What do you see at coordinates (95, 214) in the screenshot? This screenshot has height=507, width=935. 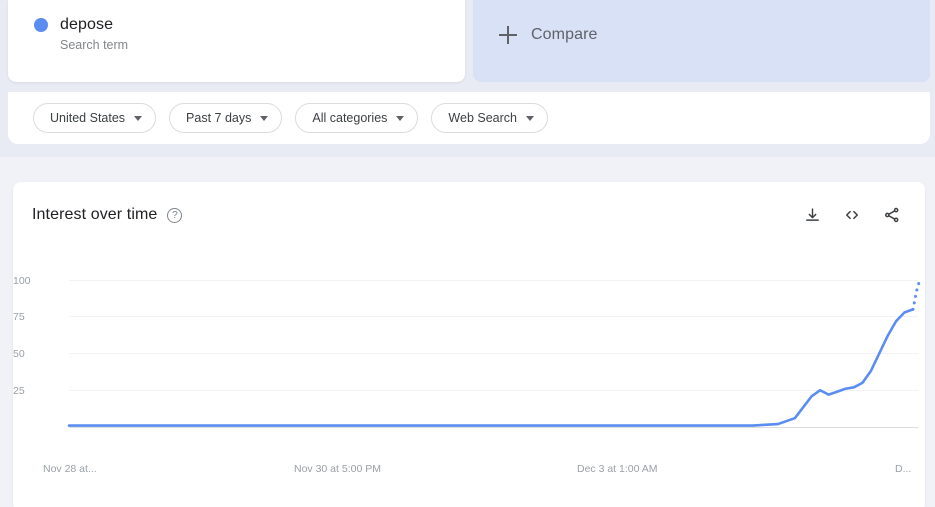 I see `chart-title: Interest over time` at bounding box center [95, 214].